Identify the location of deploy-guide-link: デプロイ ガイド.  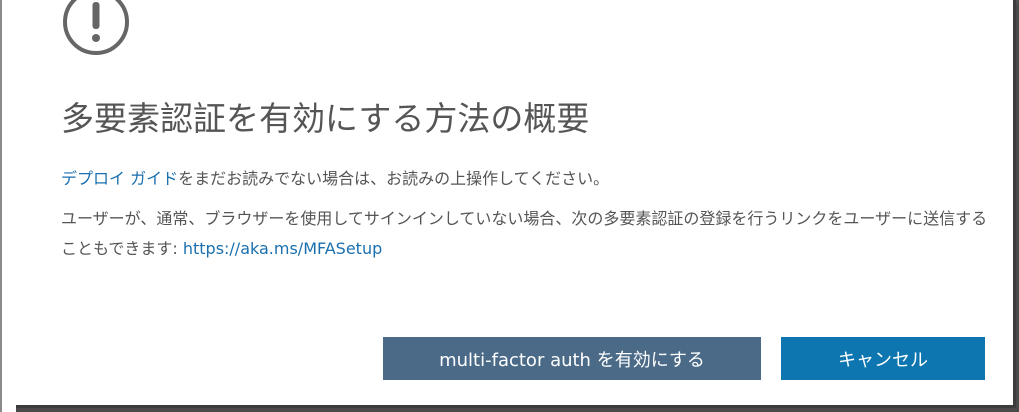
(119, 178).